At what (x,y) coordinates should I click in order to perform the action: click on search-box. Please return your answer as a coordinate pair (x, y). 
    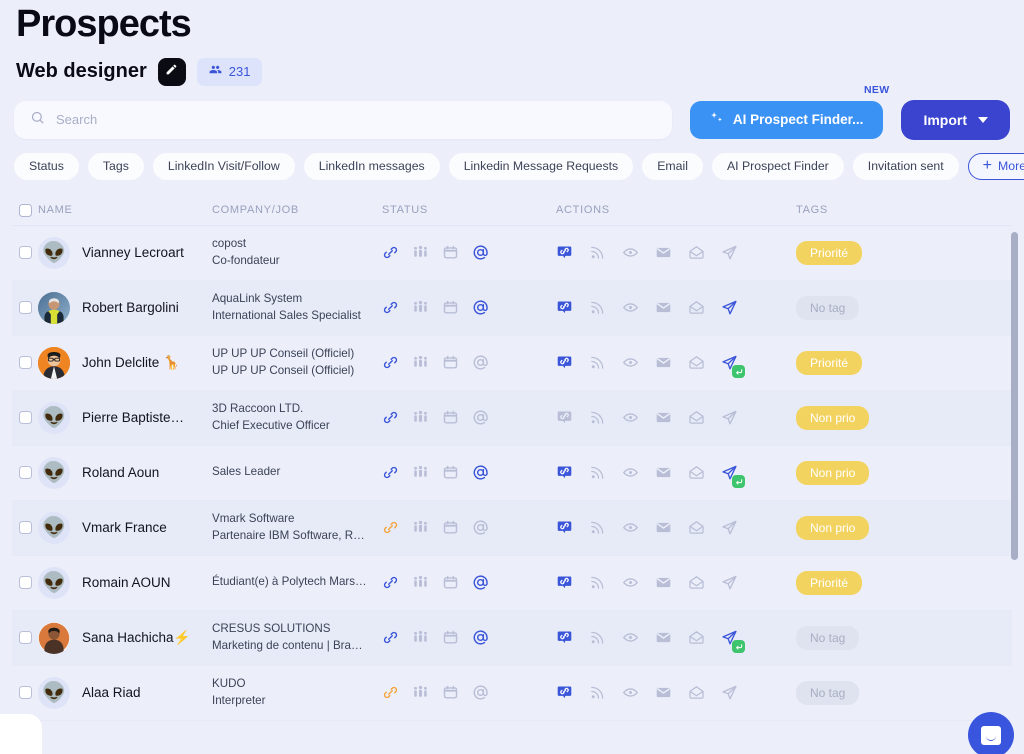
    Looking at the image, I should click on (343, 119).